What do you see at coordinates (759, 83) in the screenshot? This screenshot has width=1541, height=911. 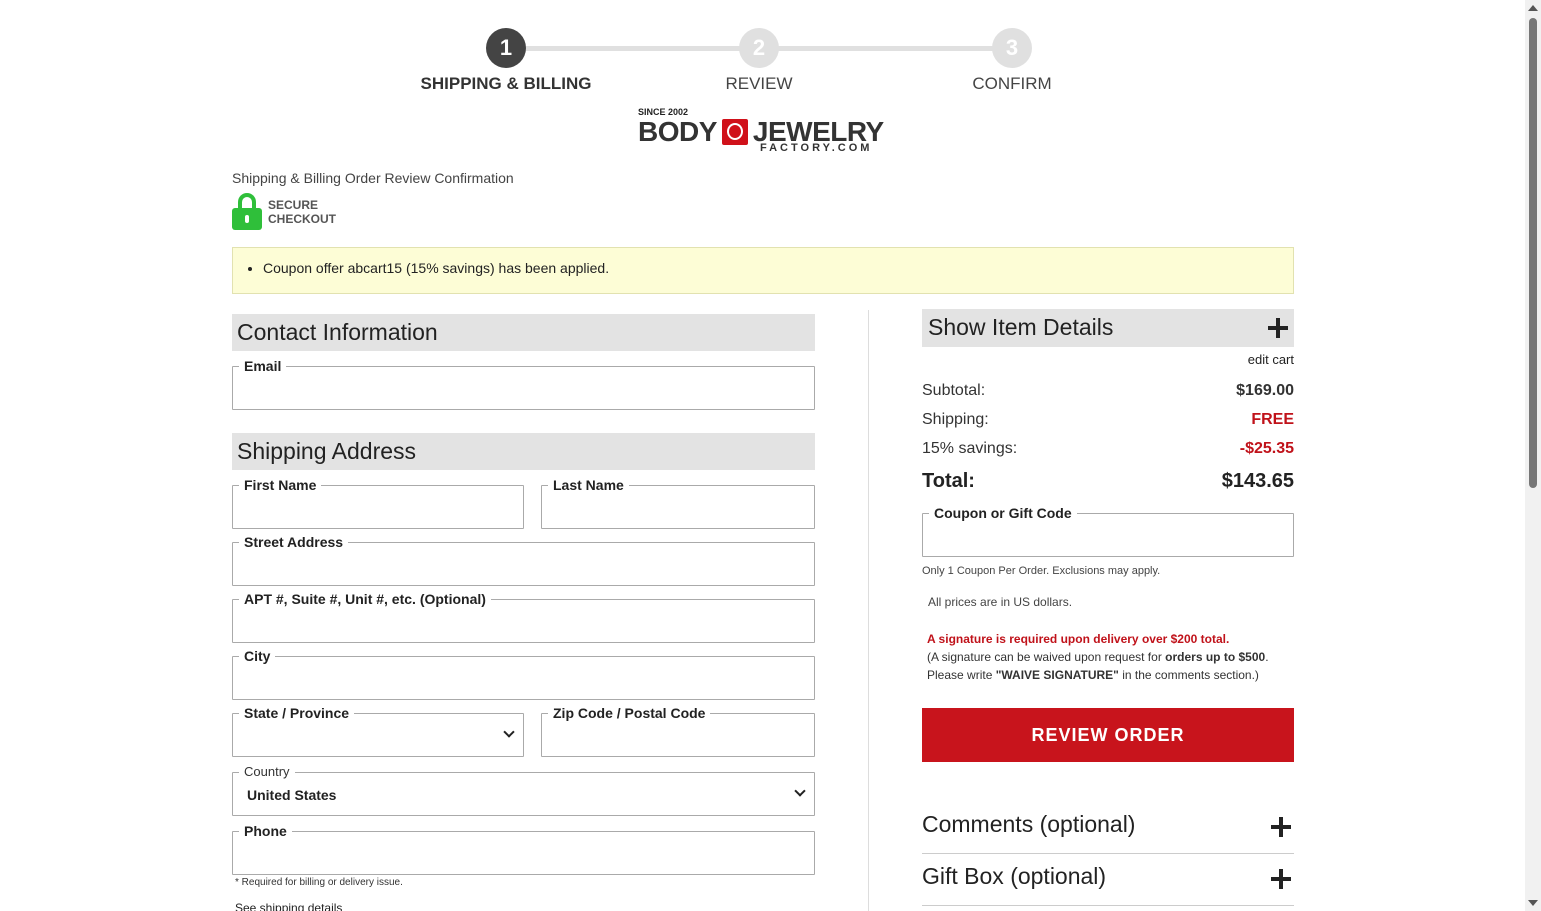 I see `step-2-label: REVIEW` at bounding box center [759, 83].